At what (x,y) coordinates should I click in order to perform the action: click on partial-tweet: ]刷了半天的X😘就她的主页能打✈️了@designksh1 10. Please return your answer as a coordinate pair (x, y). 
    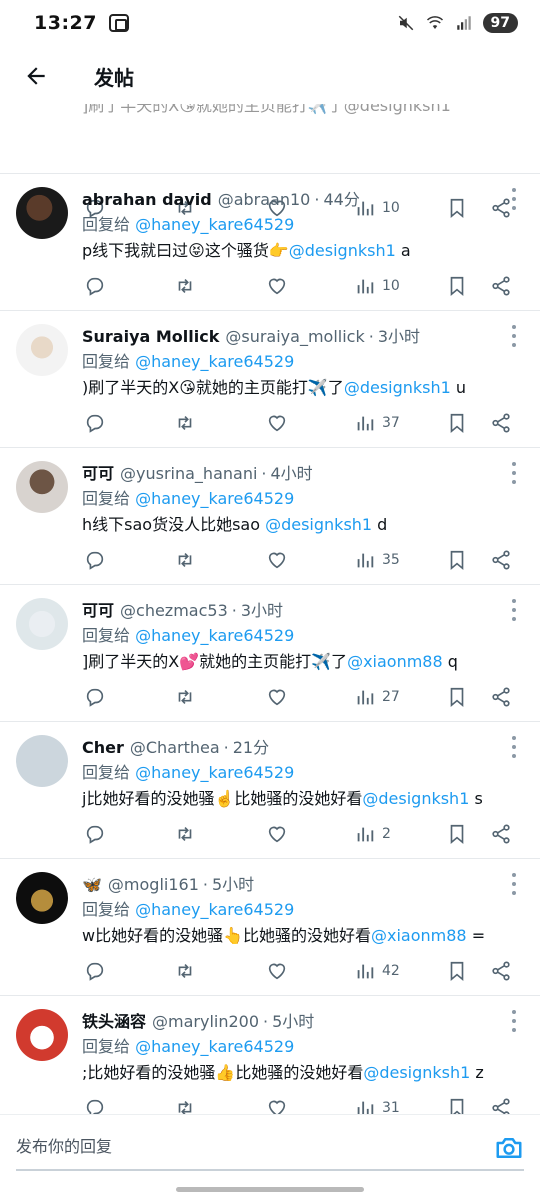
    Looking at the image, I should click on (270, 161).